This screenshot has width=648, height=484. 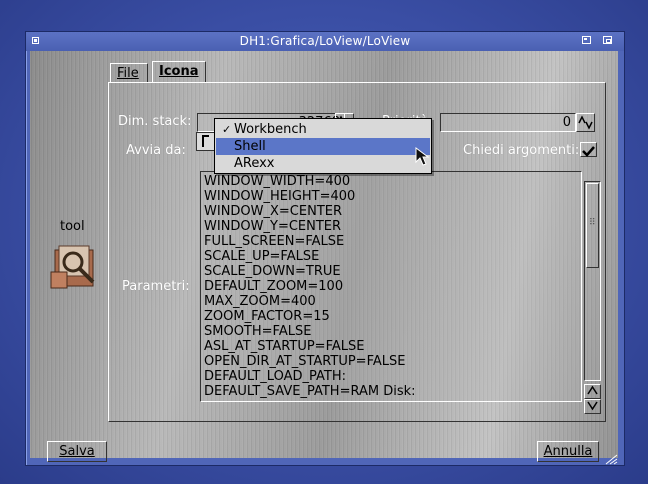 I want to click on list-item: ASL_AT_STARTUP=FALSE, so click(x=284, y=346).